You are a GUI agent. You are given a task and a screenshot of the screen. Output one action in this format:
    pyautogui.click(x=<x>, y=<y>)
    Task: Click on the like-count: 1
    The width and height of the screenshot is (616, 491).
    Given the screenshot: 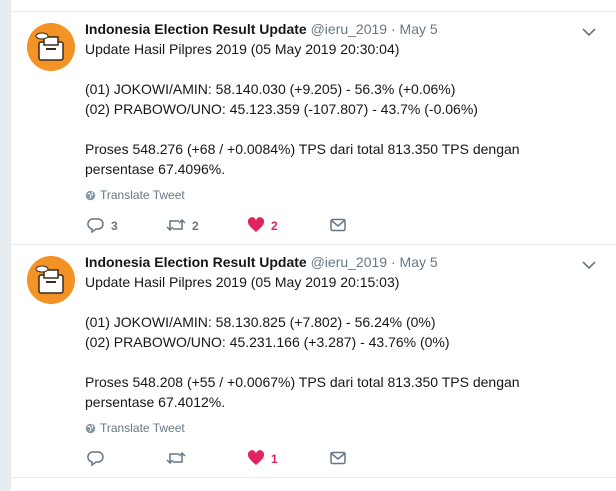 What is the action you would take?
    pyautogui.click(x=274, y=459)
    